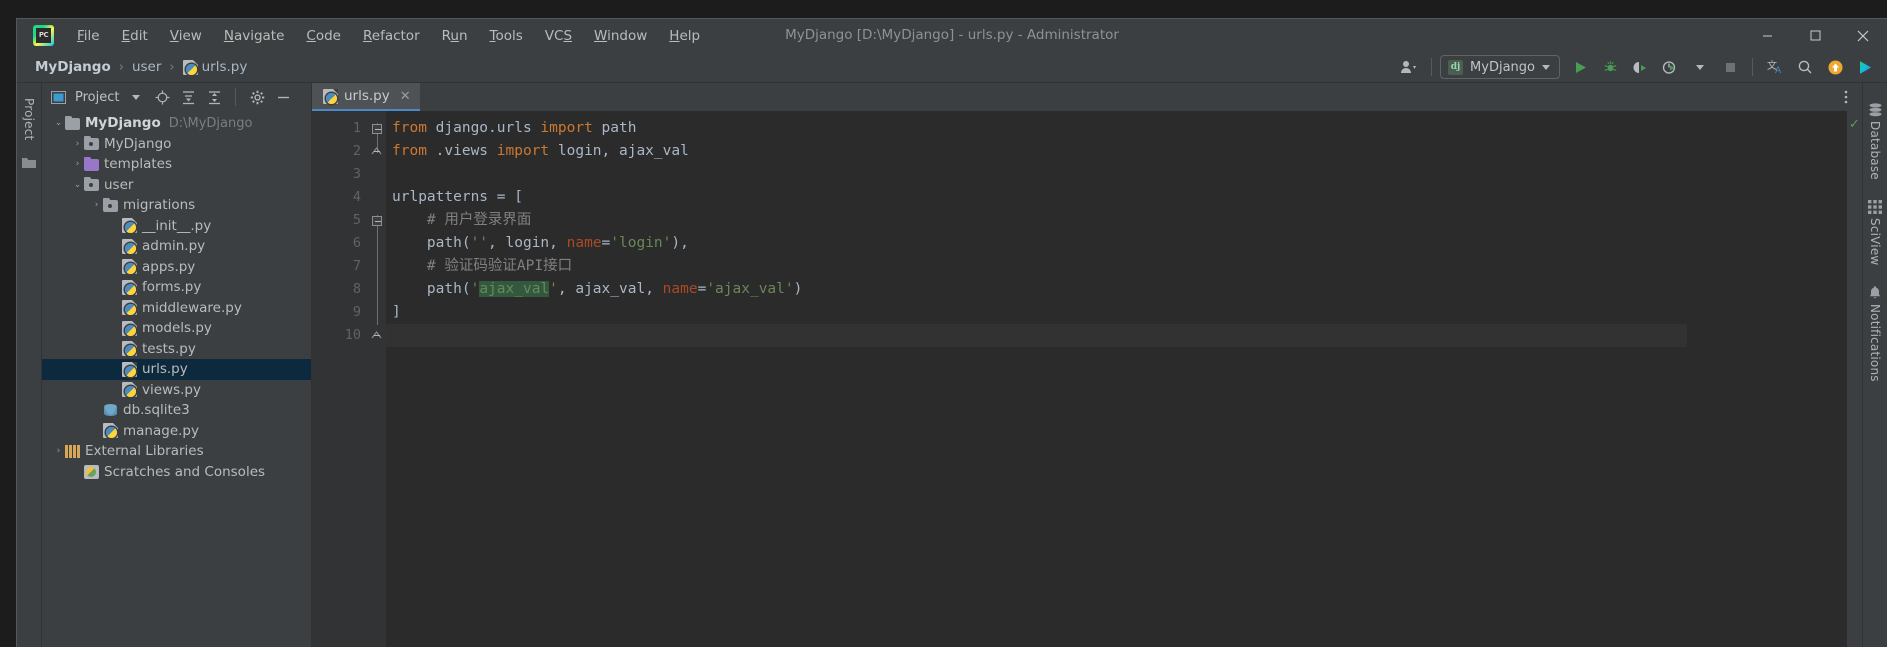 Image resolution: width=1887 pixels, height=647 pixels. I want to click on project-panel-title: Project, so click(97, 97).